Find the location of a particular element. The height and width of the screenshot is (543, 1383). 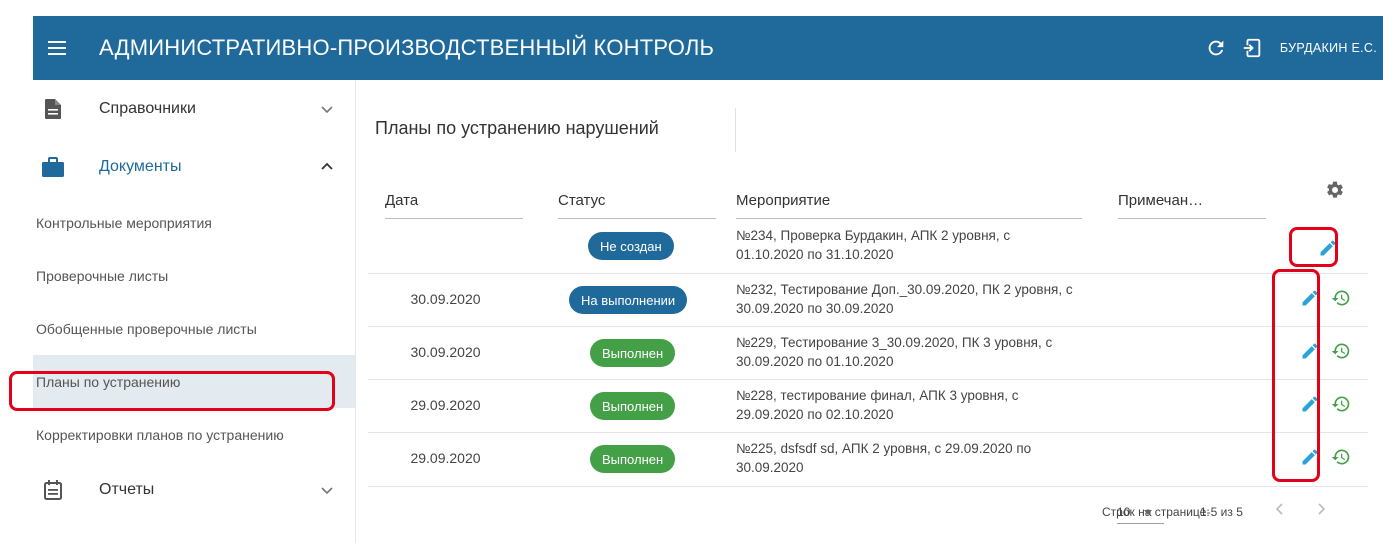

sidebar-group-label: Отчеты is located at coordinates (127, 489).